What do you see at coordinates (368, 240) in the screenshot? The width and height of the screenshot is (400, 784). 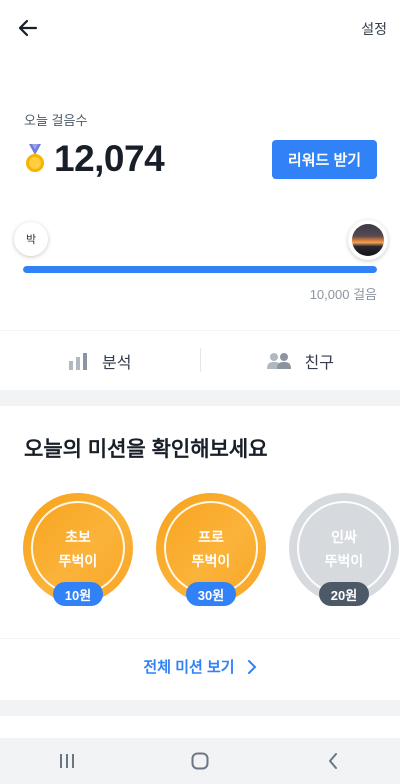 I see `avatar` at bounding box center [368, 240].